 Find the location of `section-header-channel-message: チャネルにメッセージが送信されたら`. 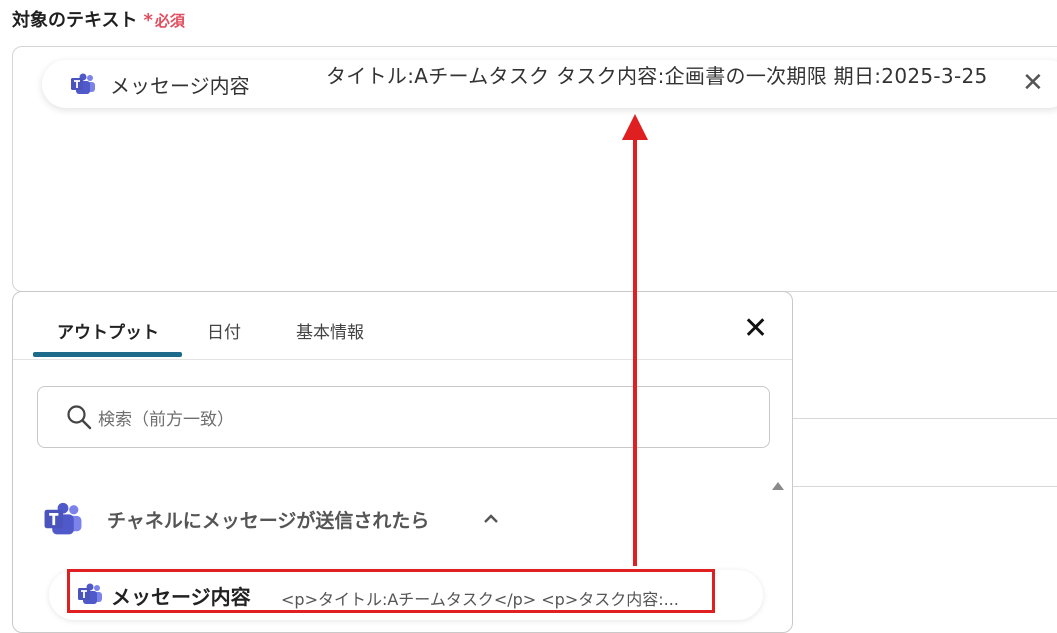

section-header-channel-message: チャネルにメッセージが送信されたら is located at coordinates (293, 519).